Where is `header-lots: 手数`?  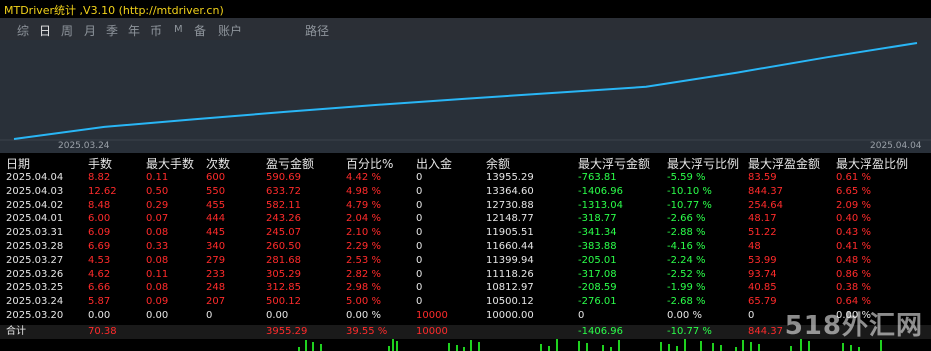
header-lots: 手数 is located at coordinates (100, 163).